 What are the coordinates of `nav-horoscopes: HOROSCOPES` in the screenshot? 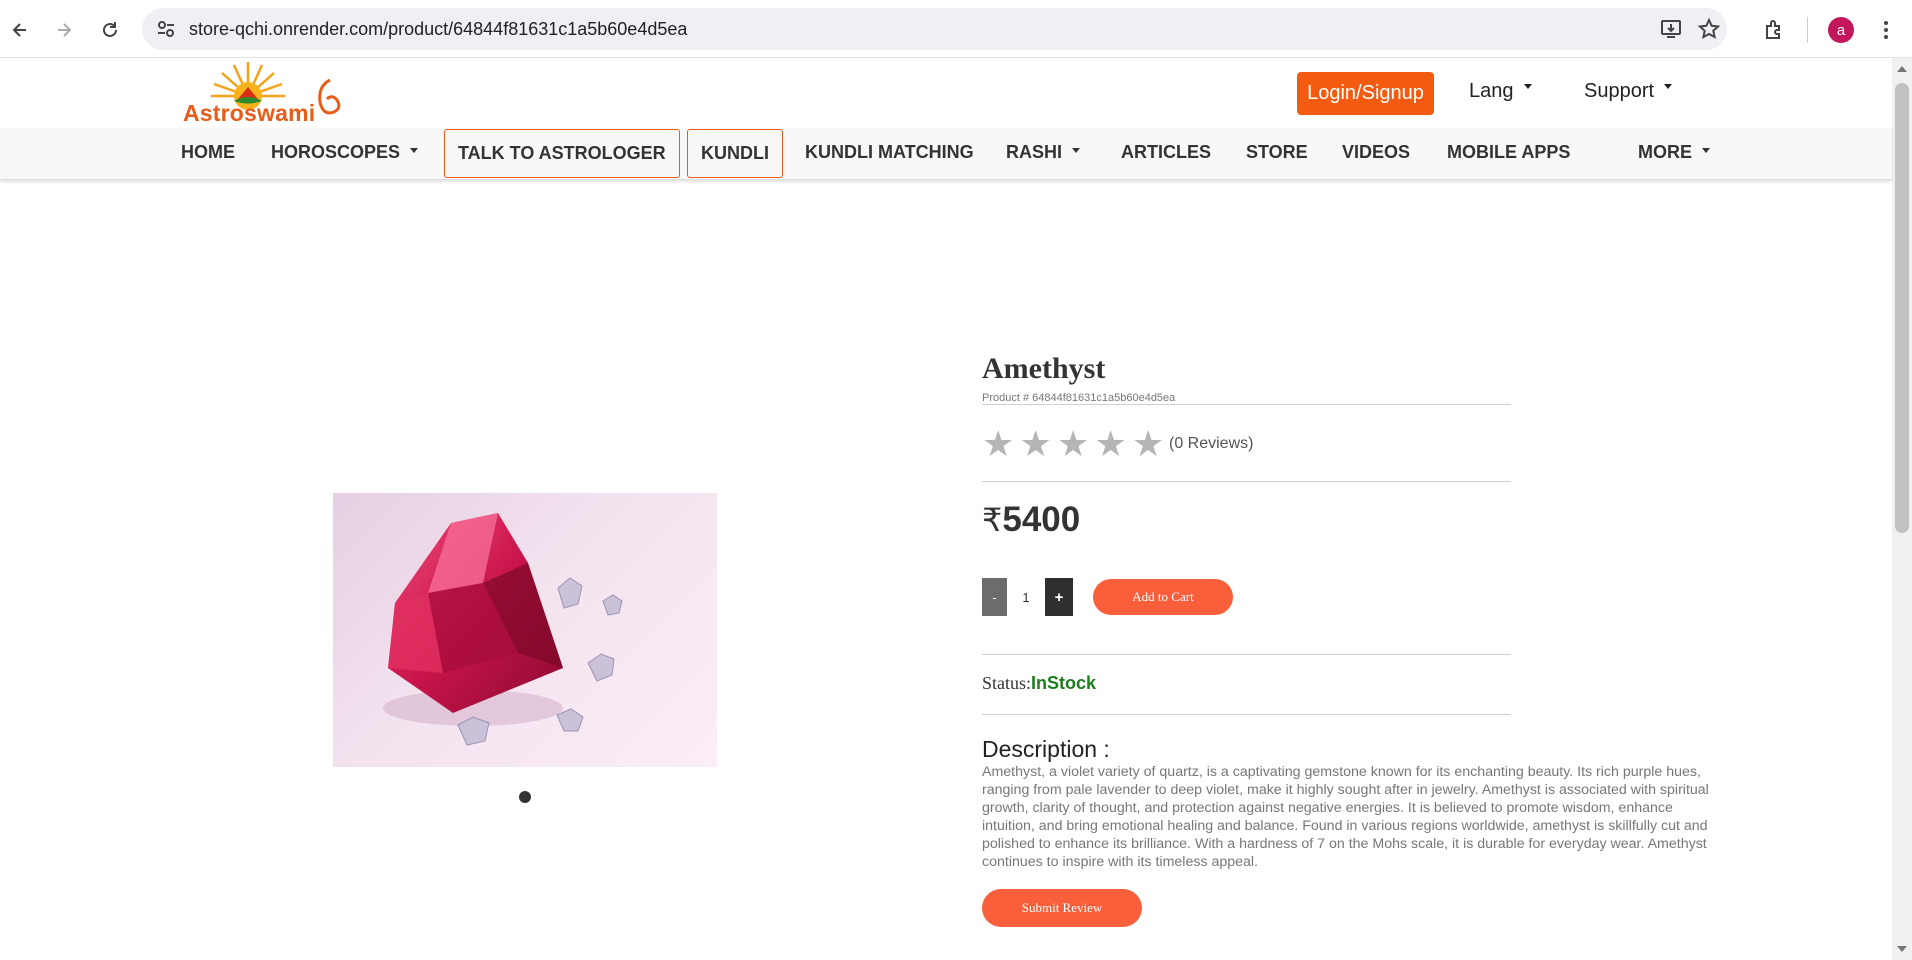 It's located at (345, 152).